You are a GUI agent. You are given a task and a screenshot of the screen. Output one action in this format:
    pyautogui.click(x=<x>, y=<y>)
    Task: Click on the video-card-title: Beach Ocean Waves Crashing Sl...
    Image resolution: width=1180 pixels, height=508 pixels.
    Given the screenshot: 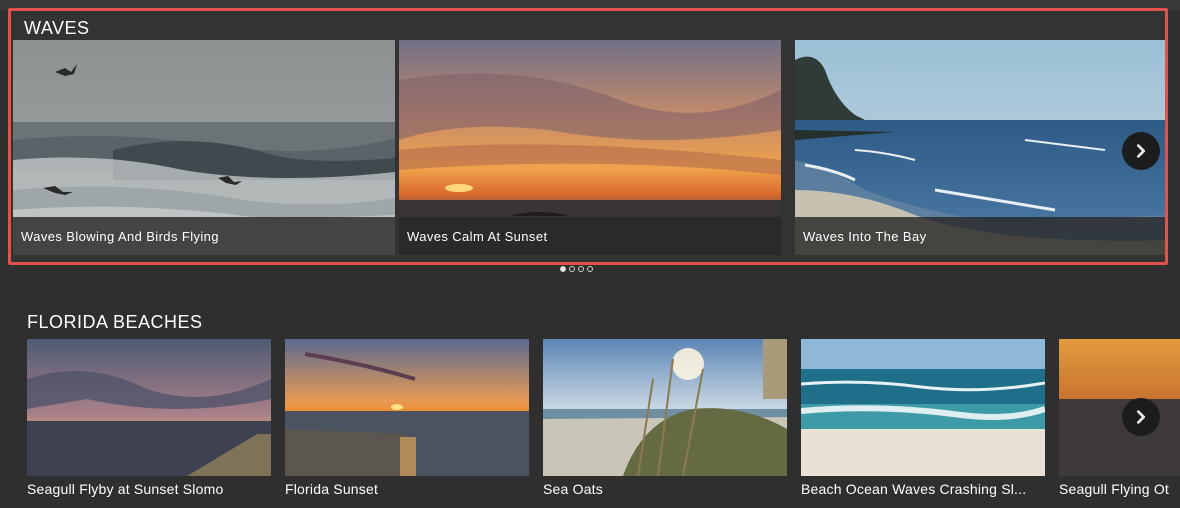 What is the action you would take?
    pyautogui.click(x=914, y=489)
    